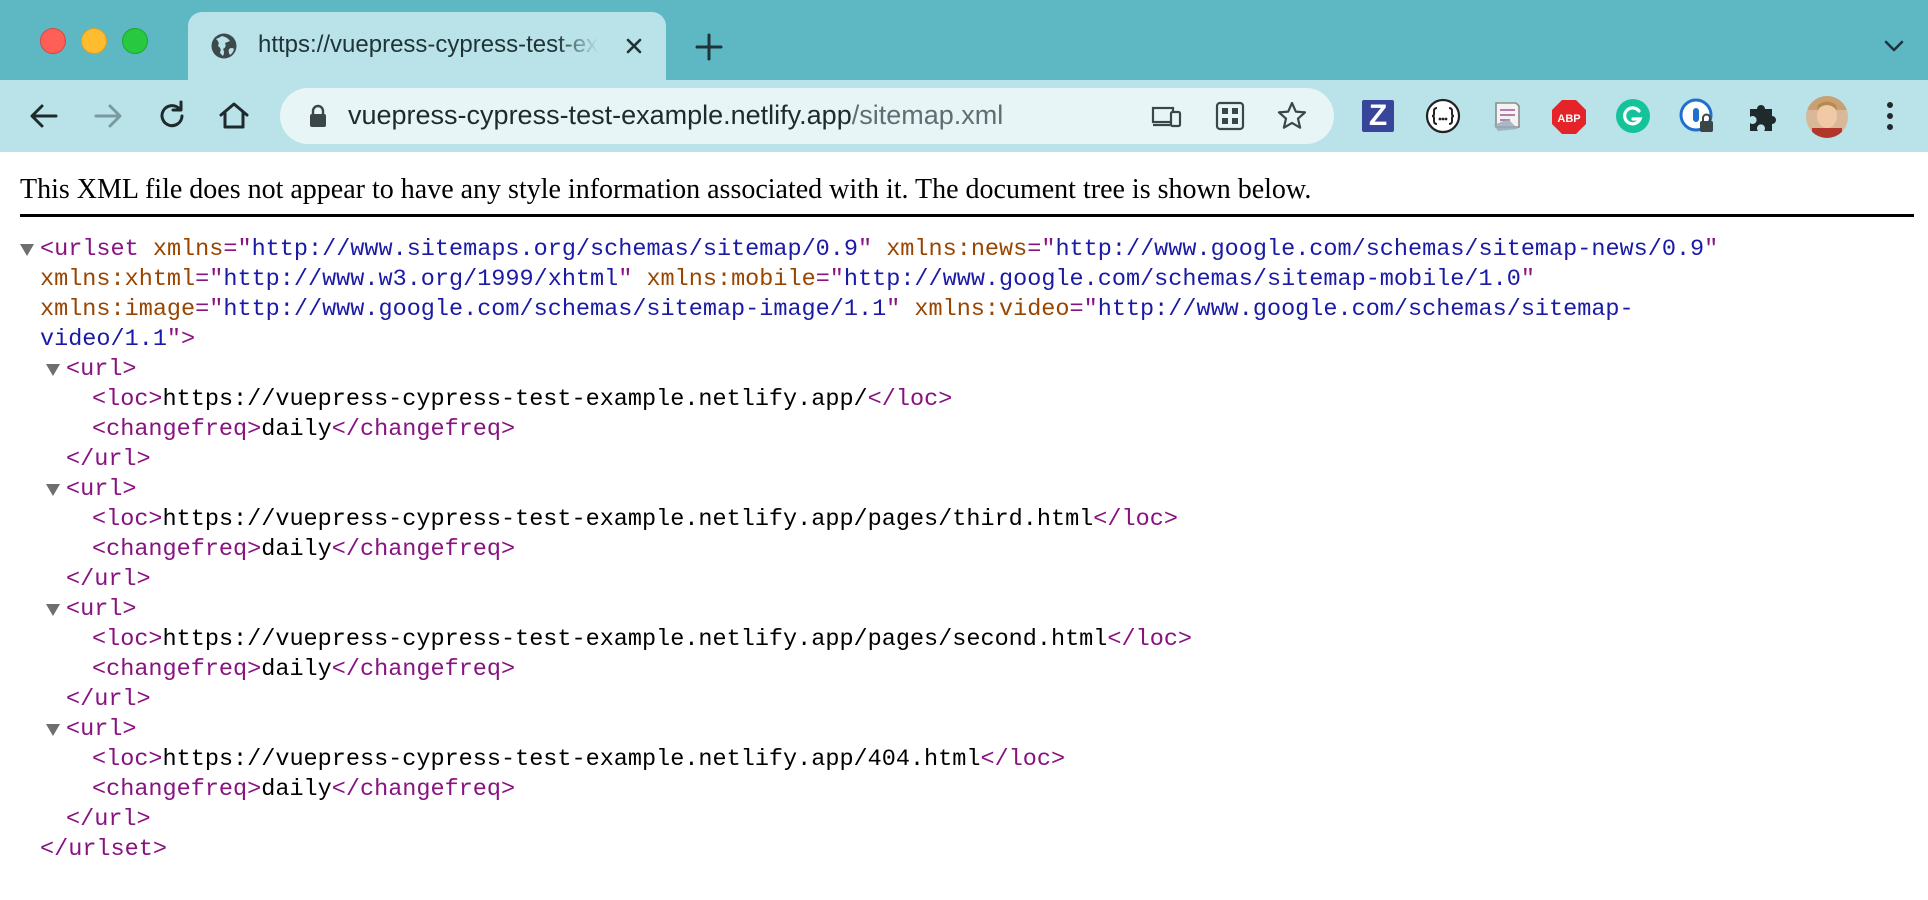  What do you see at coordinates (172, 116) in the screenshot?
I see `reload-icon` at bounding box center [172, 116].